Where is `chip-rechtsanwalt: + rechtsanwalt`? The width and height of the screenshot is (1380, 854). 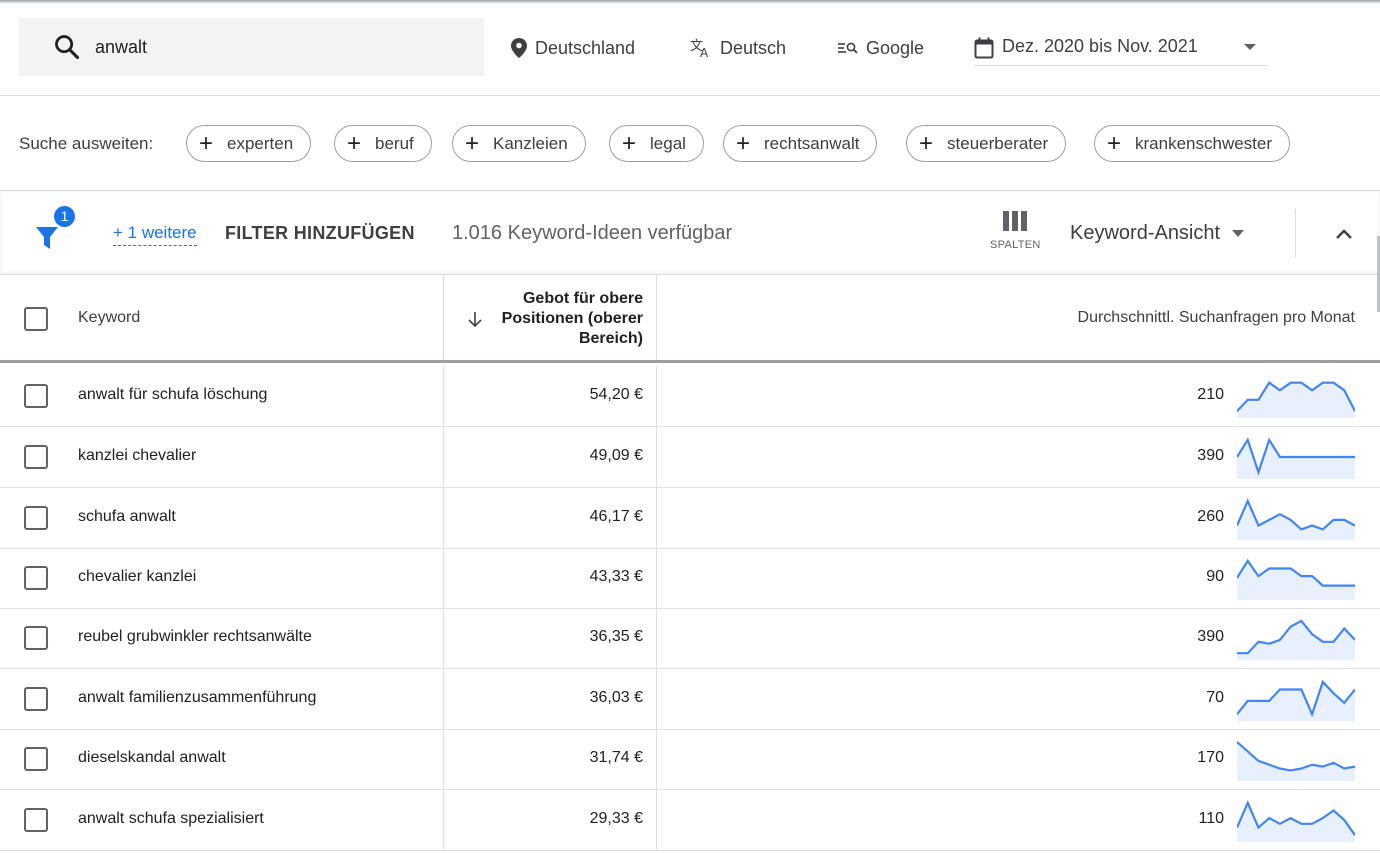 chip-rechtsanwalt: + rechtsanwalt is located at coordinates (800, 143).